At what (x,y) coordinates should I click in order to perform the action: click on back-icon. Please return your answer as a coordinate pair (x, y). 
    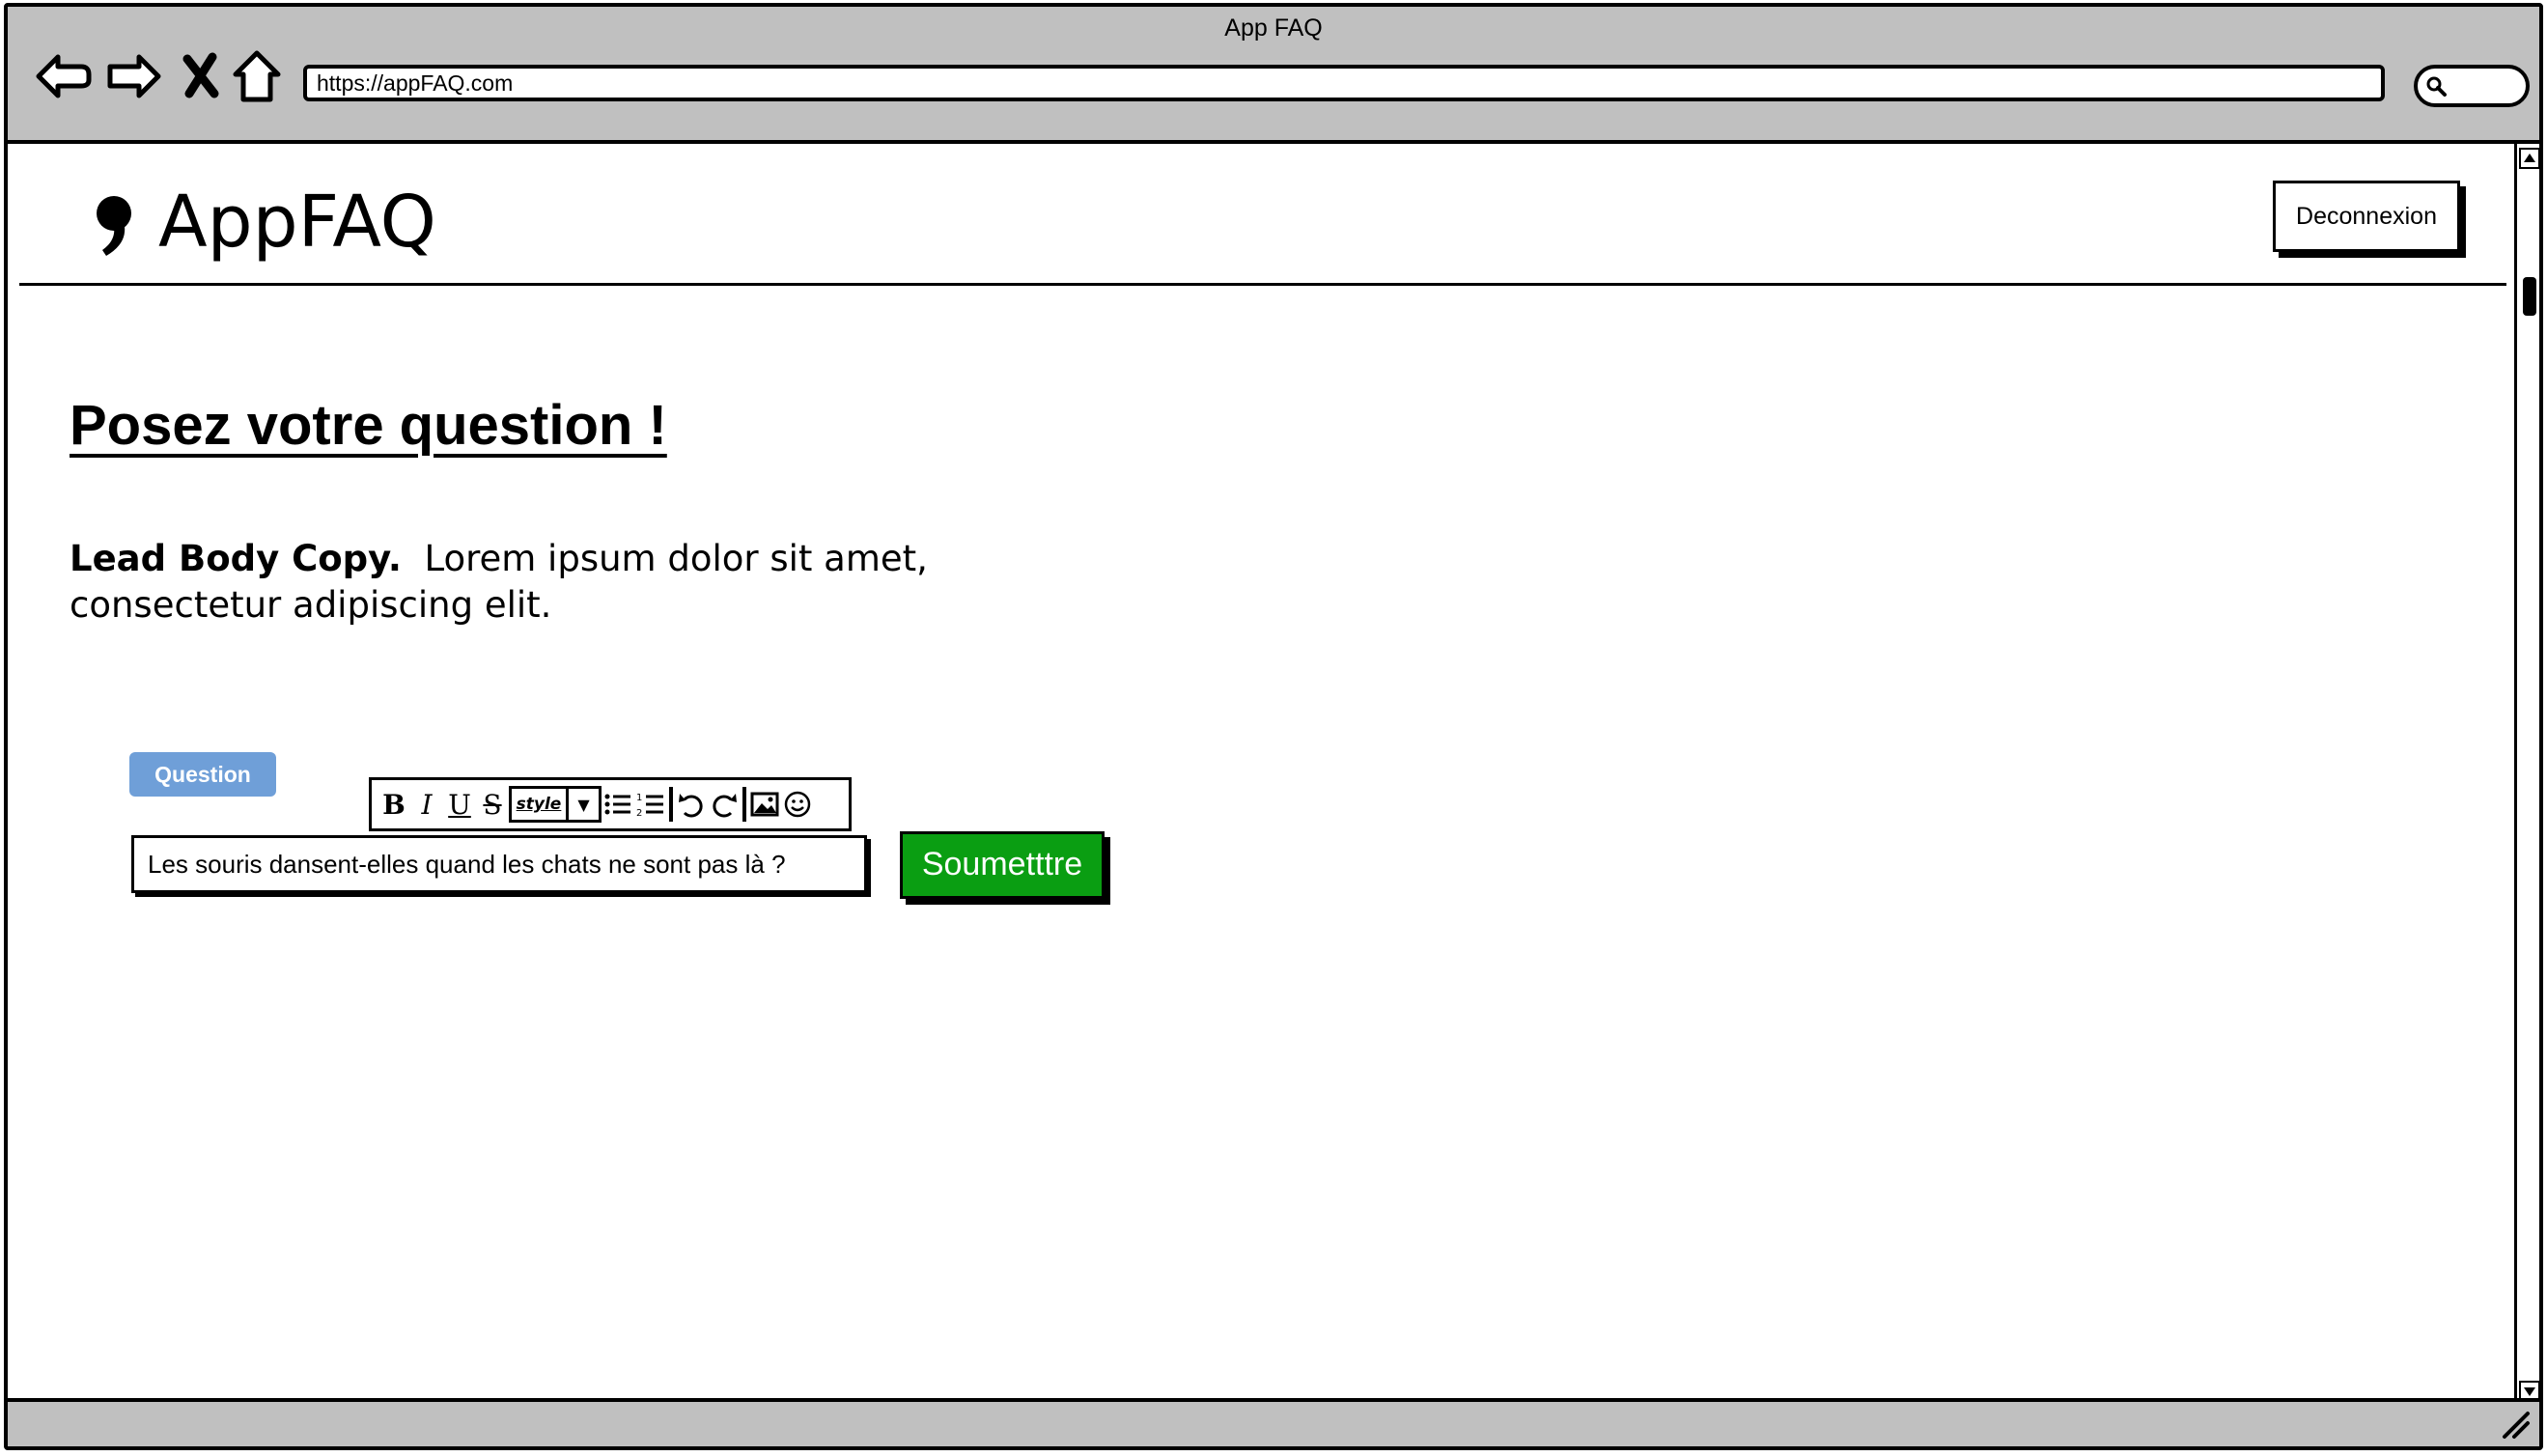
    Looking at the image, I should click on (64, 76).